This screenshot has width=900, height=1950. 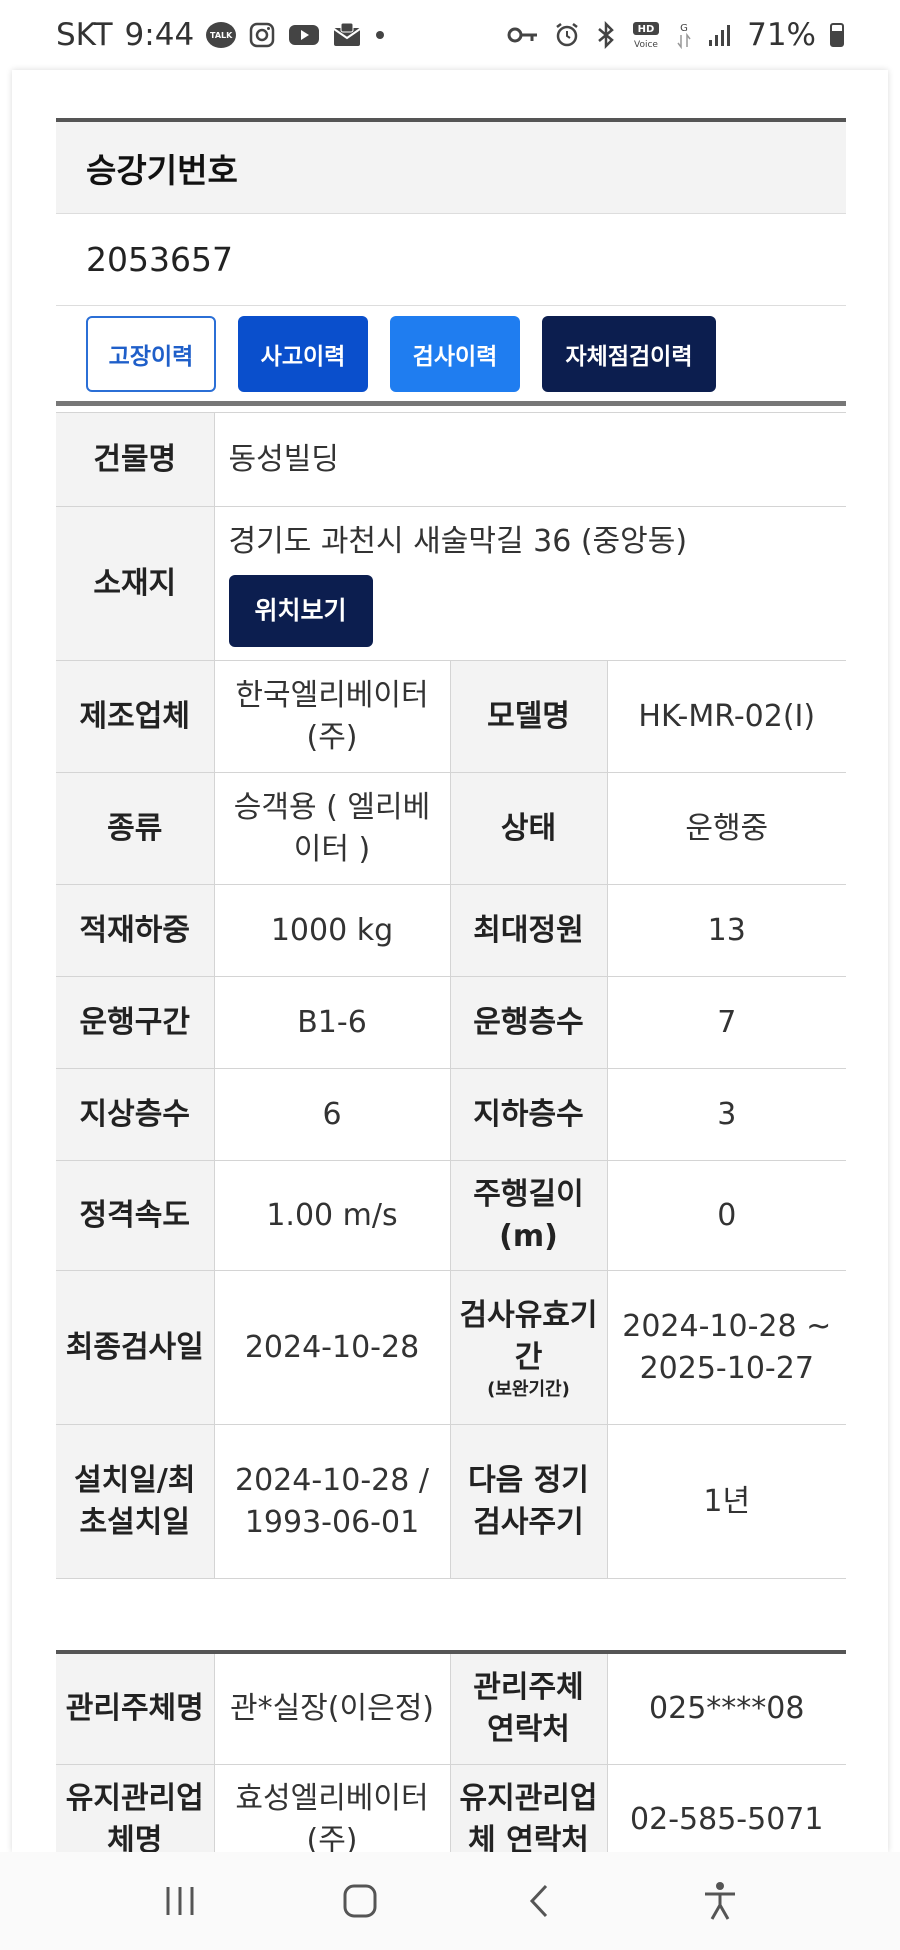 I want to click on above-floors-label: 지상층수, so click(x=135, y=1114).